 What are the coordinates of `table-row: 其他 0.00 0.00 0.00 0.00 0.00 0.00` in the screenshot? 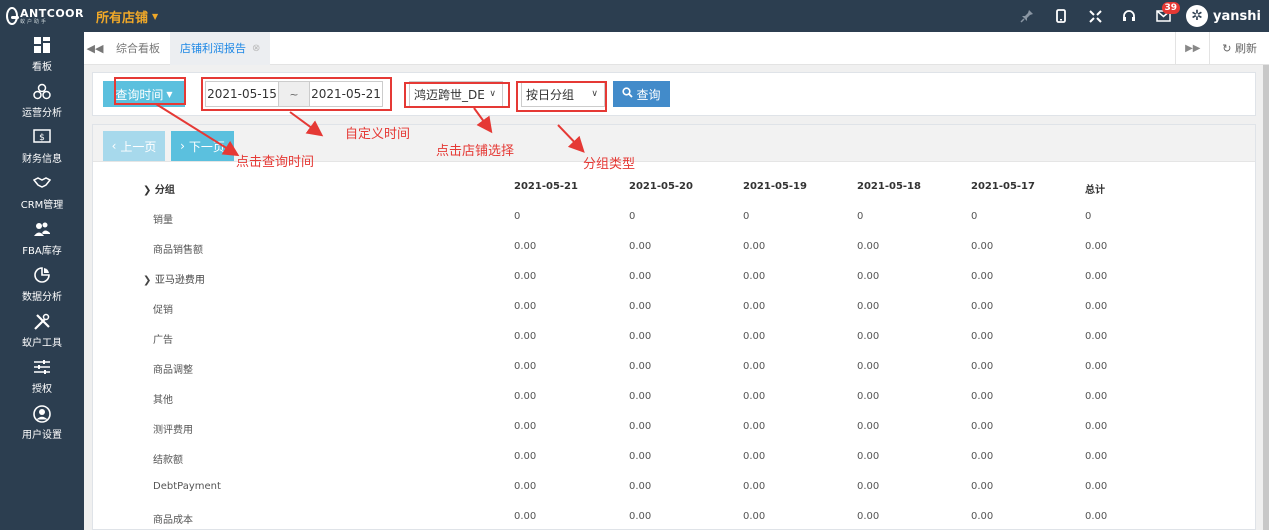 It's located at (675, 397).